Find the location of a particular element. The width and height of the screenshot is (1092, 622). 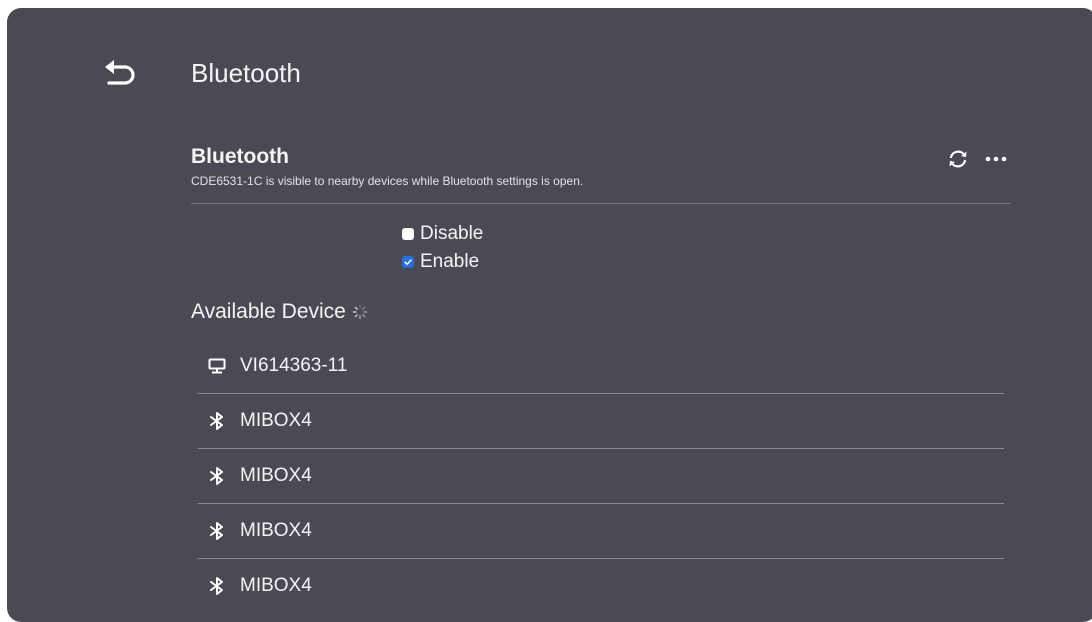

disable-label: Disable is located at coordinates (452, 233).